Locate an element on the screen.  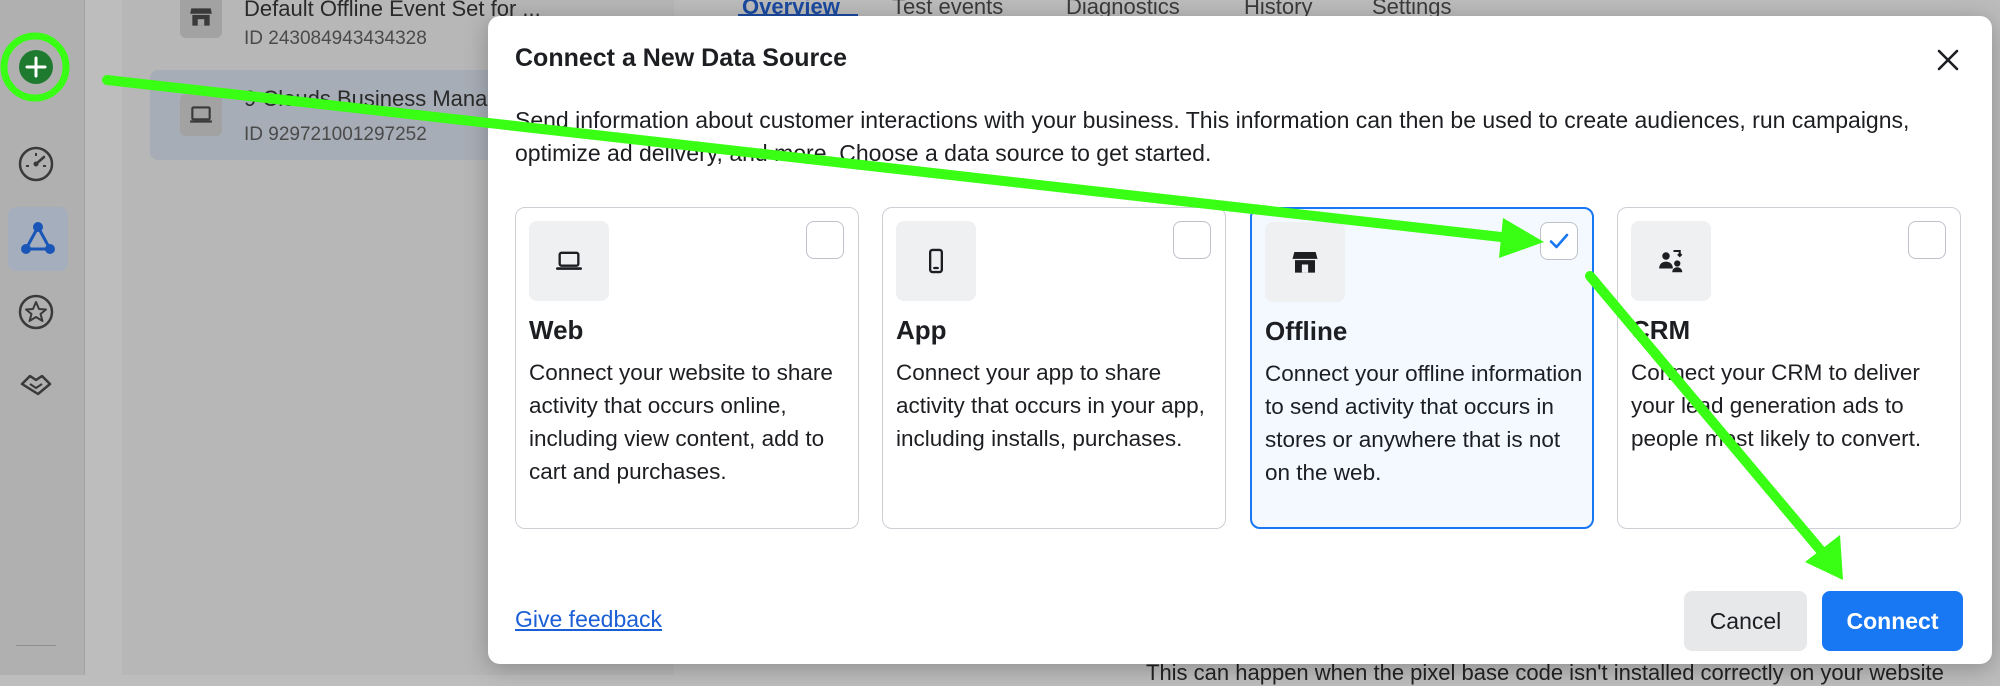
cancel-button: Cancel is located at coordinates (1745, 621).